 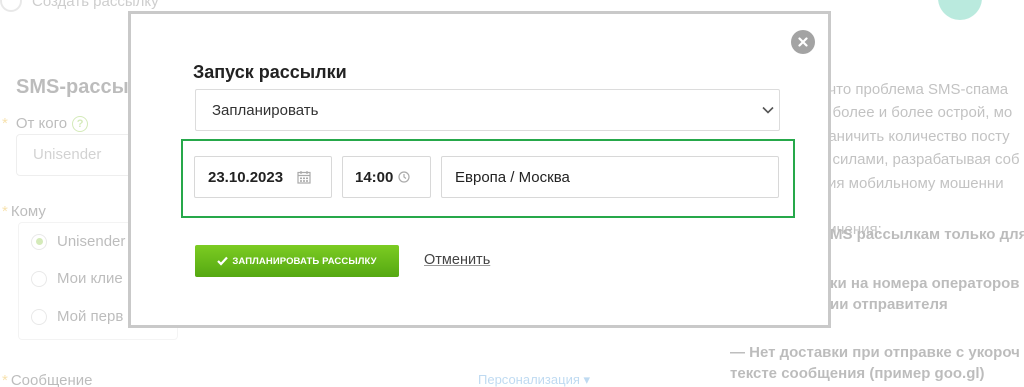 I want to click on launch-mode-value: Запланировать, so click(x=265, y=110).